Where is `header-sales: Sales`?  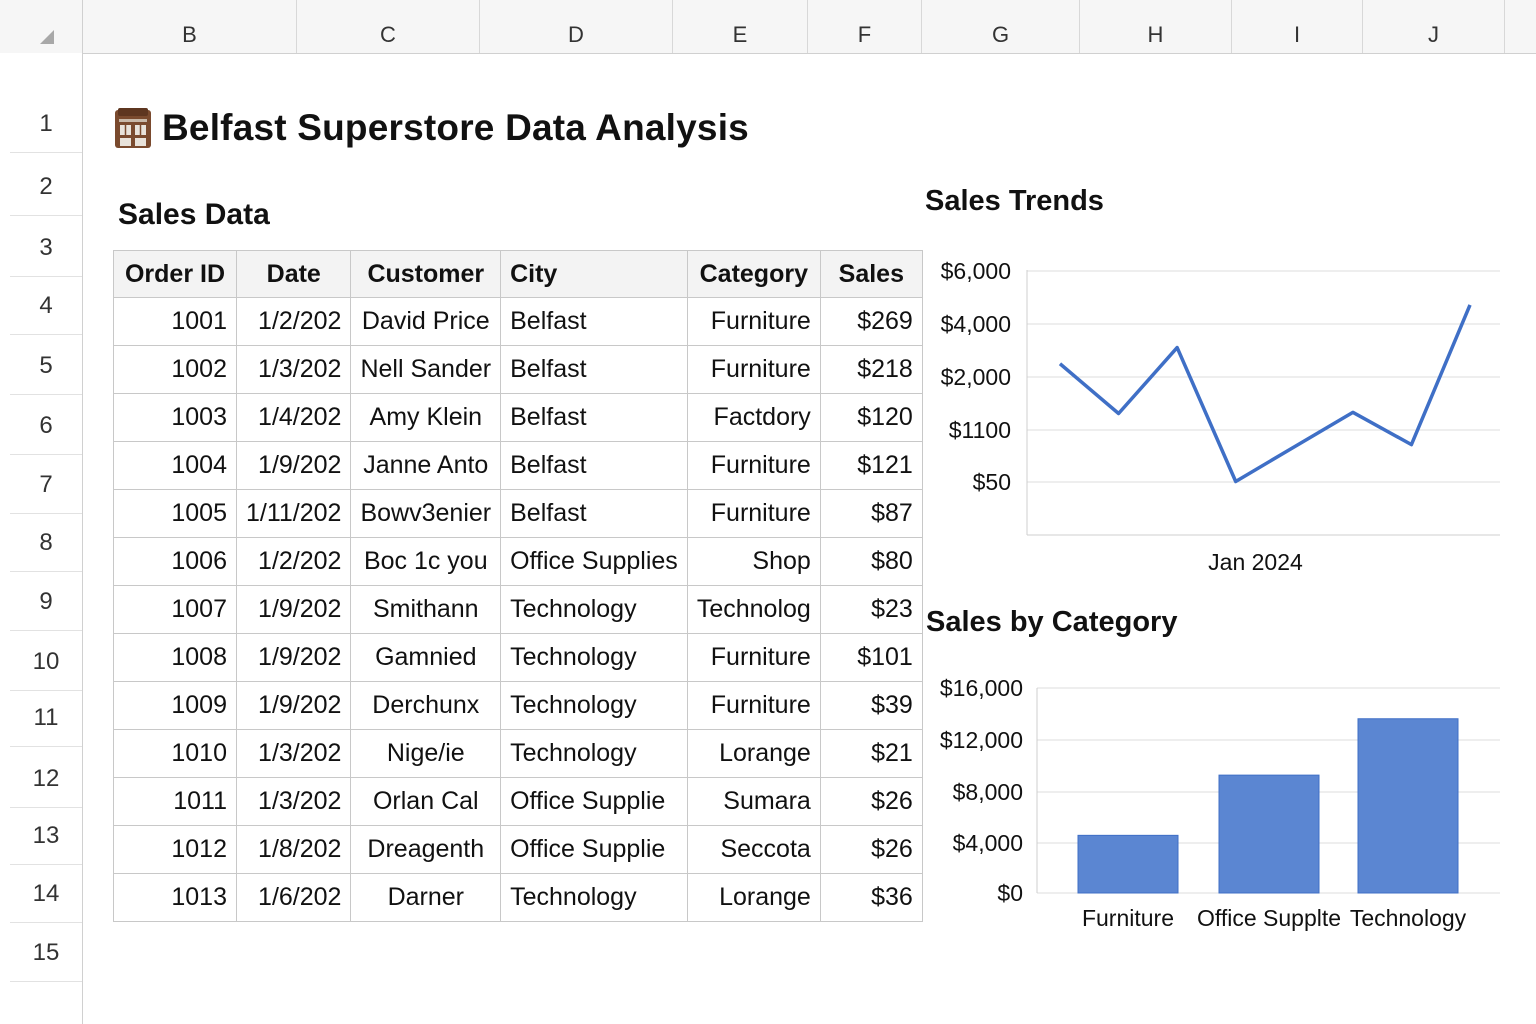
header-sales: Sales is located at coordinates (871, 274).